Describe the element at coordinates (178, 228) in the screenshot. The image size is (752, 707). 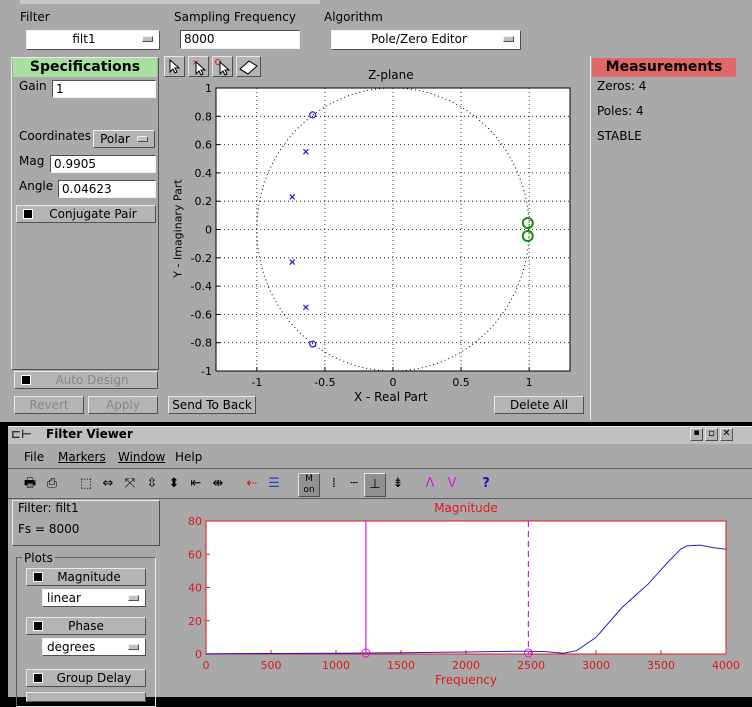
I see `zplane-ylabel: Y - Imaginary Part` at that location.